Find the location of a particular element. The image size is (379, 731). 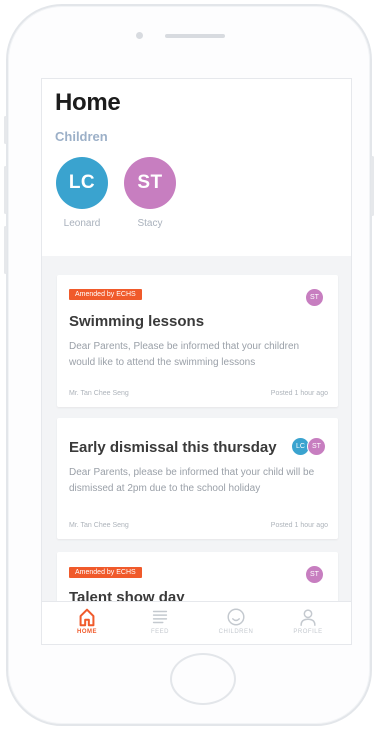

tab-home: HOME is located at coordinates (87, 623).